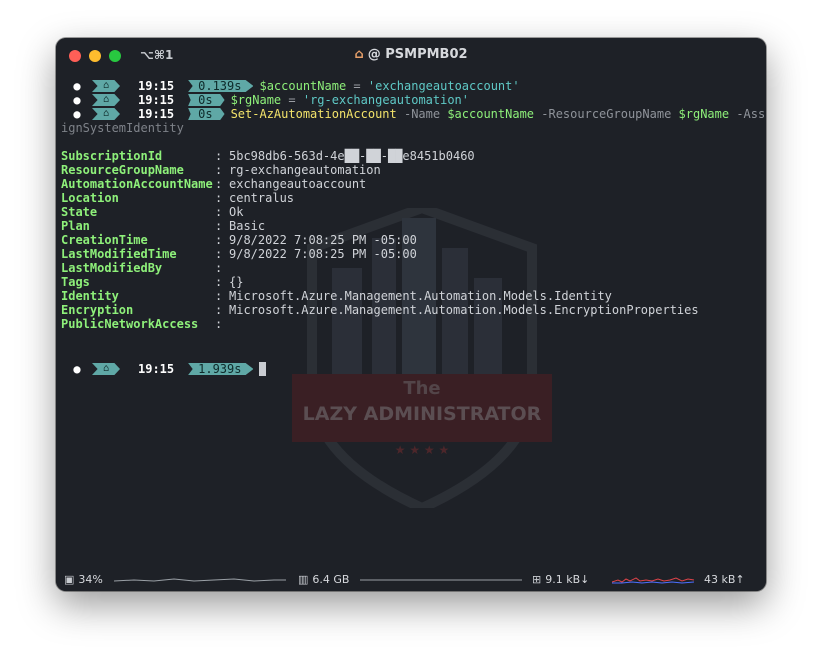  What do you see at coordinates (422, 450) in the screenshot?
I see `watermark-stars: ★ ★ ★ ★` at bounding box center [422, 450].